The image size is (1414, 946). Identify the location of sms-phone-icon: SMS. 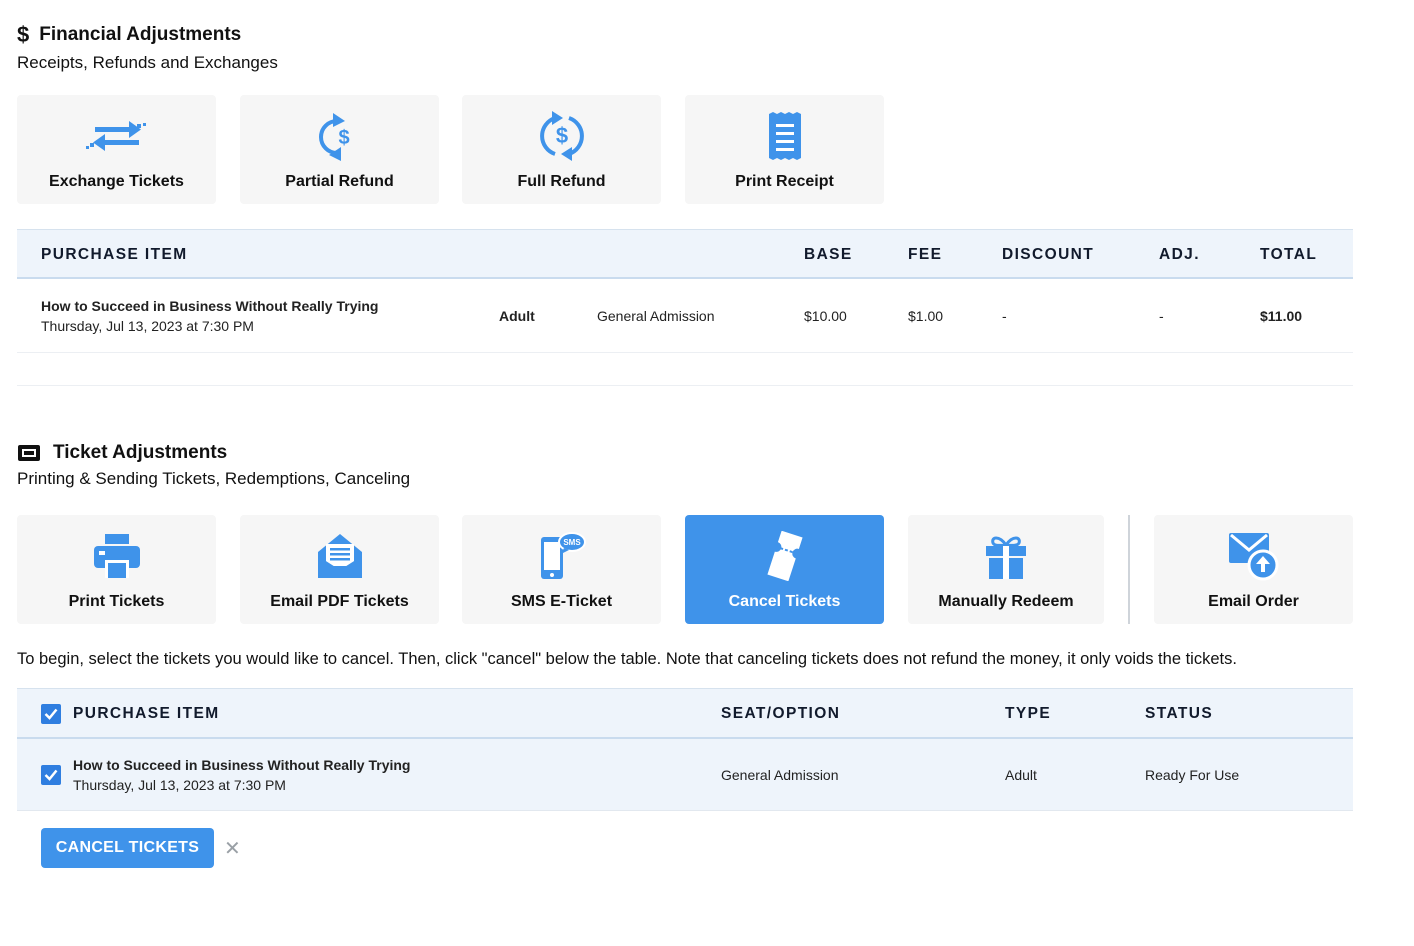
(562, 556).